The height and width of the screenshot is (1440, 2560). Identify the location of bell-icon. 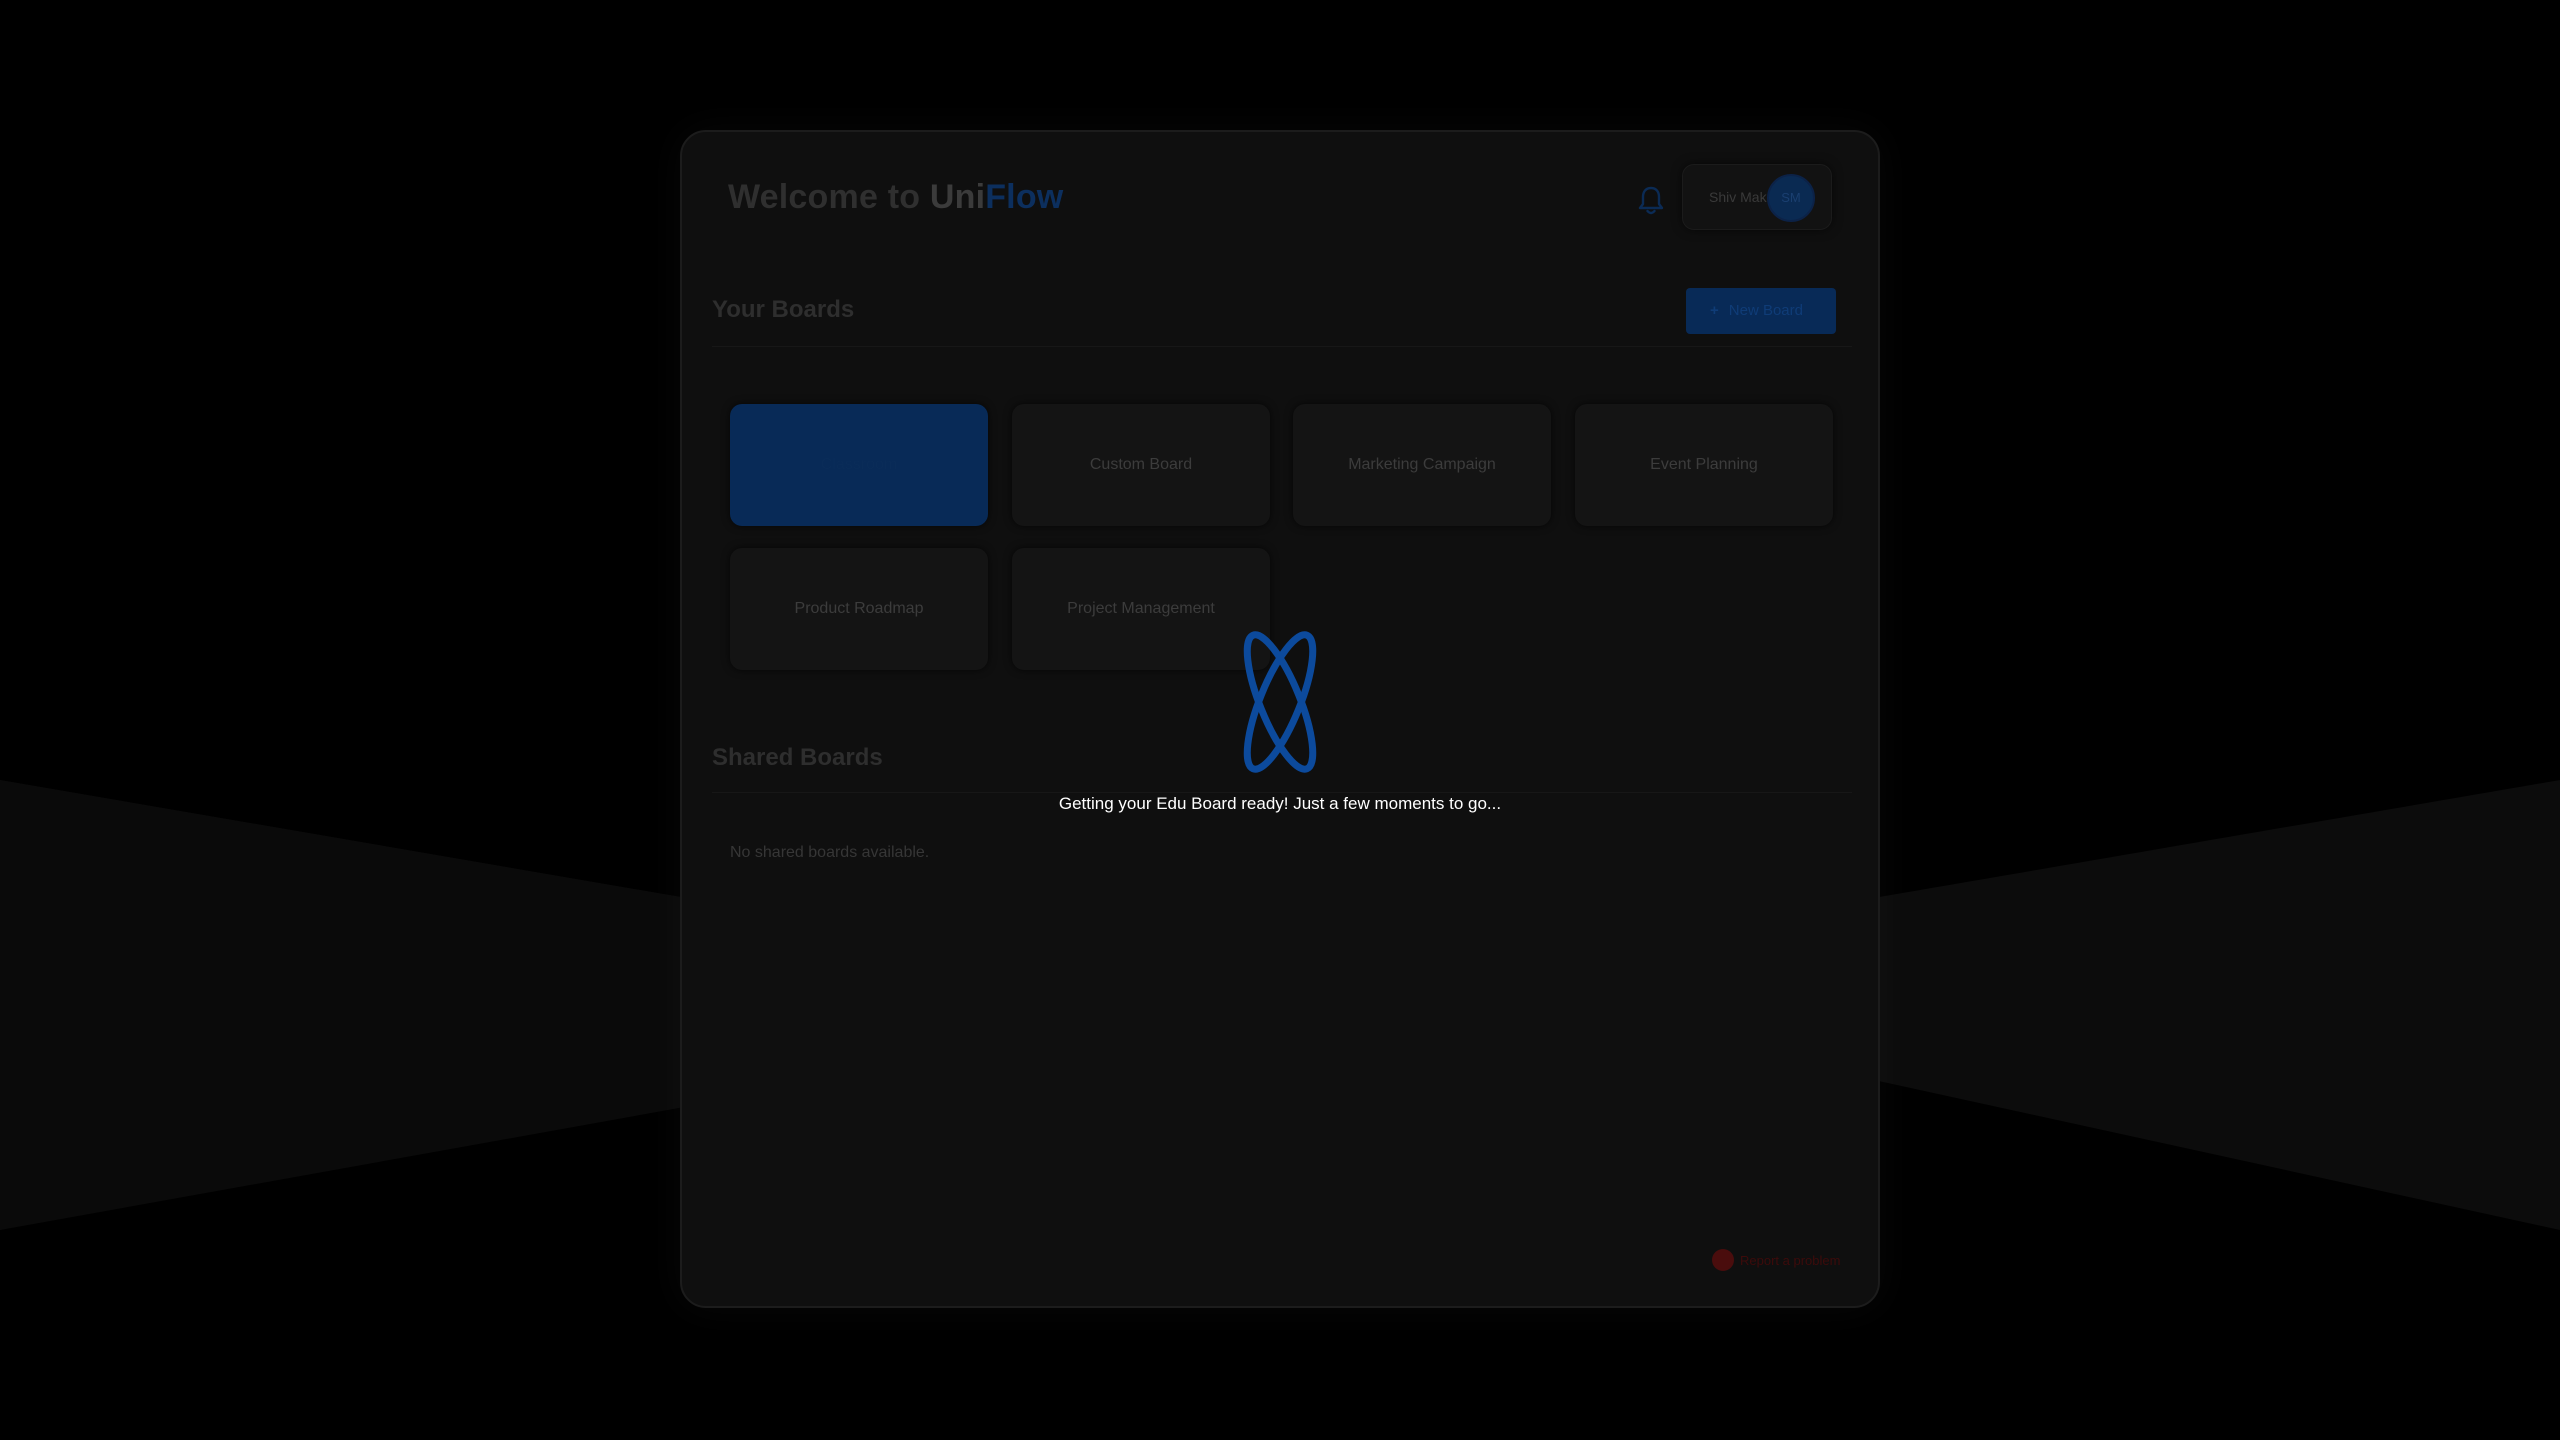
(1651, 201).